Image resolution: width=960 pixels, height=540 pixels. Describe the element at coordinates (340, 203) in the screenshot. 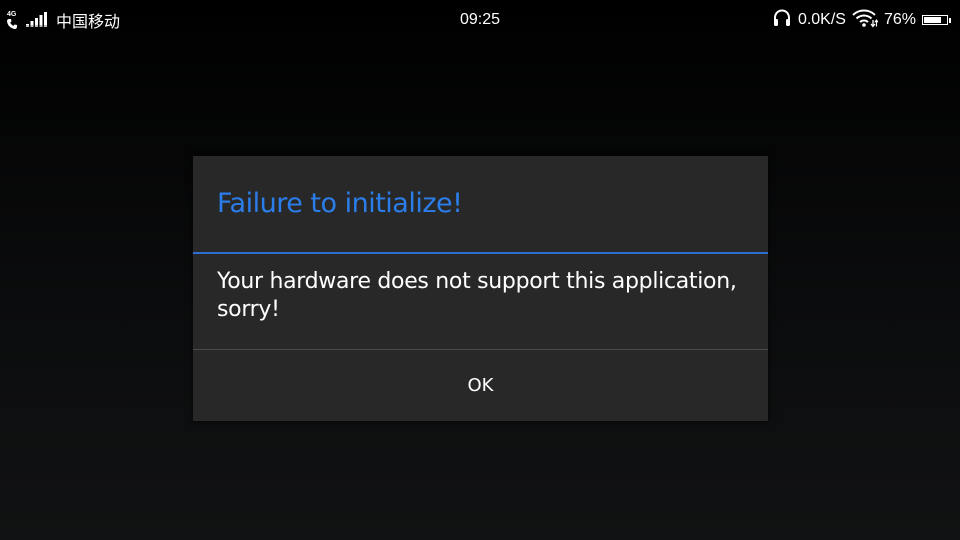

I see `dialog-title: Failure to initialize!` at that location.